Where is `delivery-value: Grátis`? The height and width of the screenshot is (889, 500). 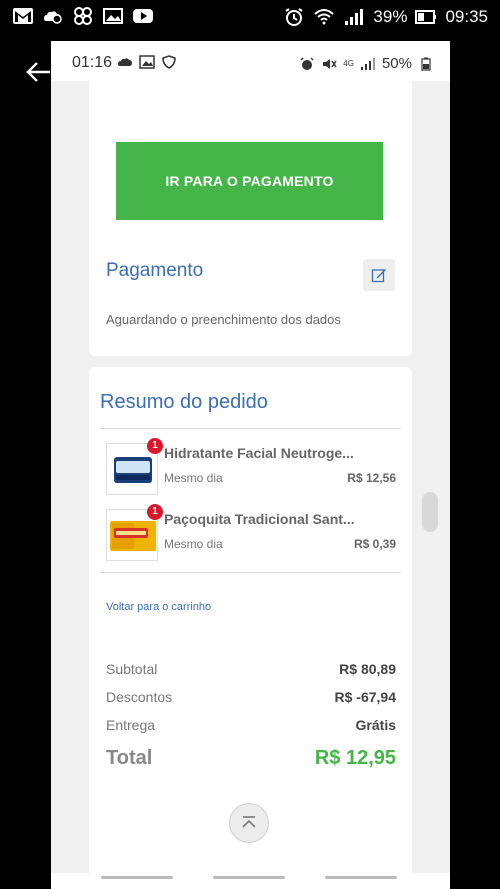
delivery-value: Grátis is located at coordinates (375, 725).